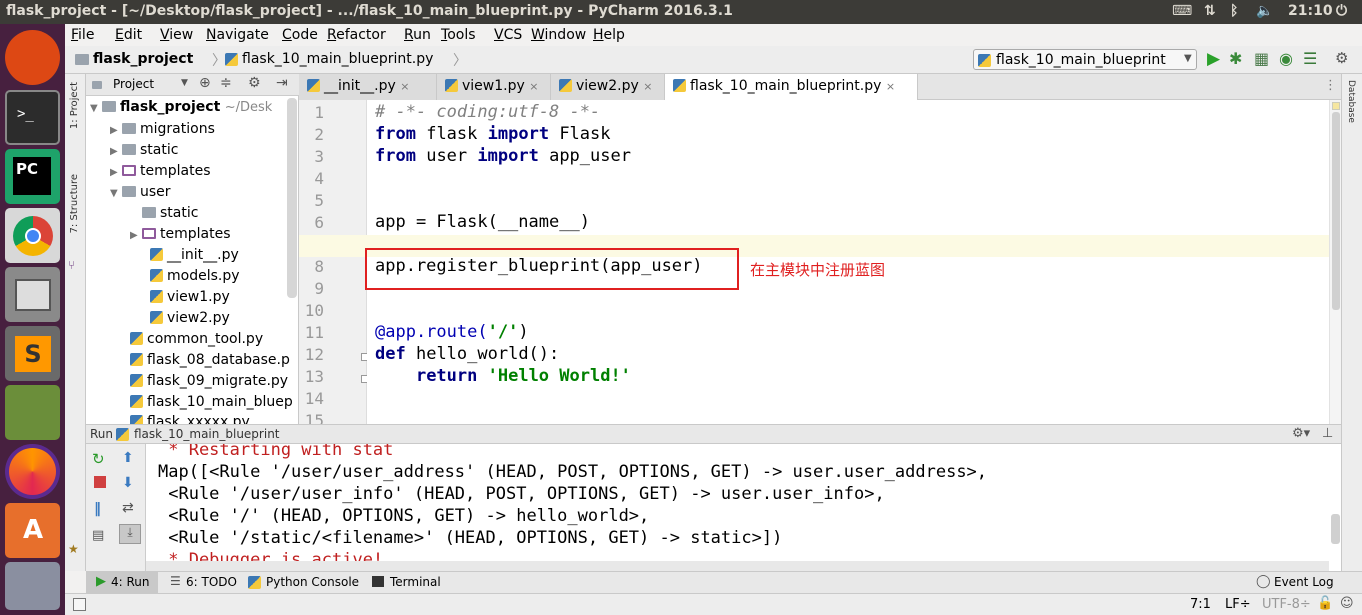  What do you see at coordinates (1182, 11) in the screenshot?
I see `keyboard-icon: ⌨` at bounding box center [1182, 11].